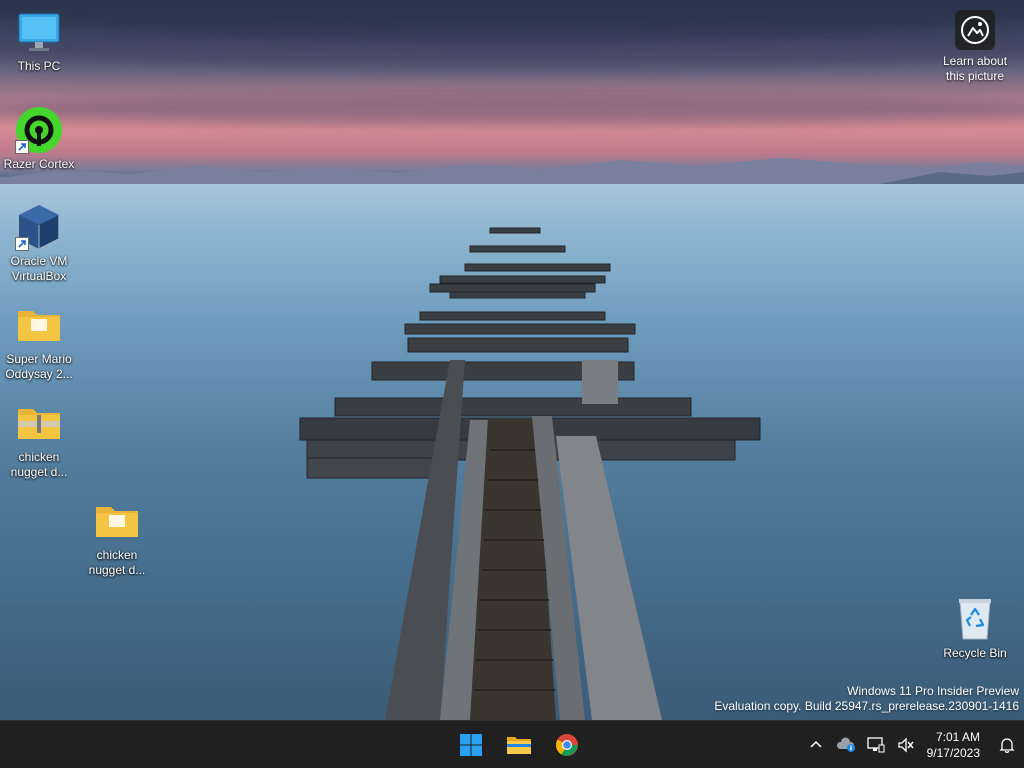 The image size is (1024, 769). Describe the element at coordinates (957, 737) in the screenshot. I see `clock-time: 7:01 AM` at that location.